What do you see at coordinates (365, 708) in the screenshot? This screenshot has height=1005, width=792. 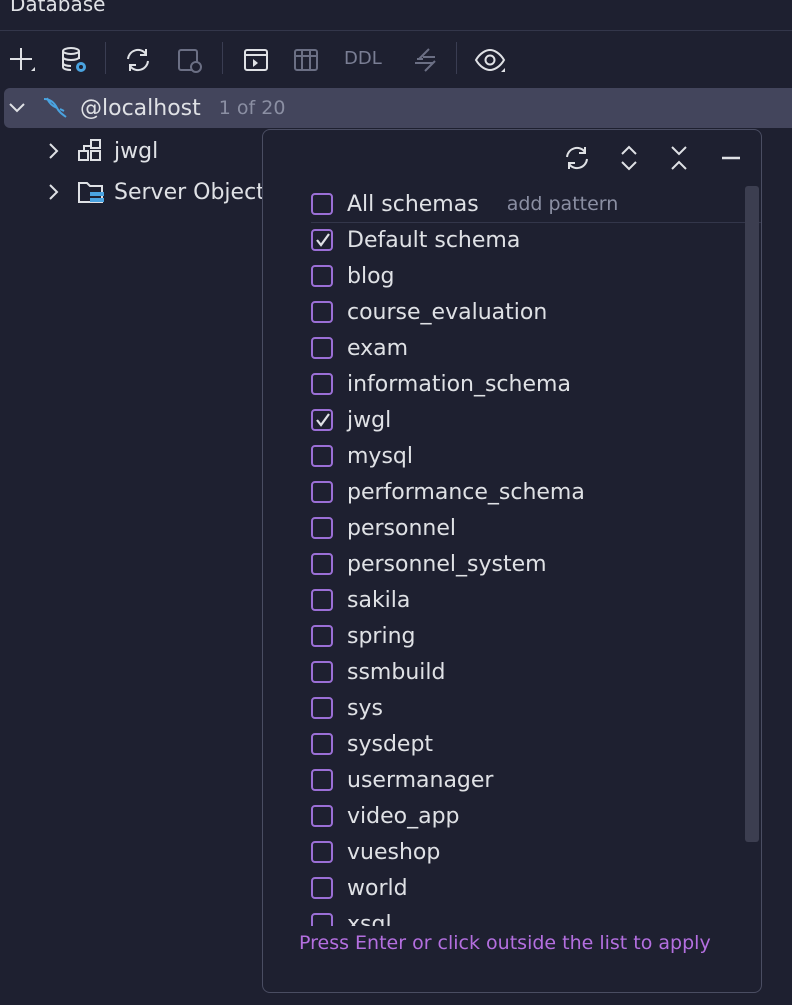 I see `schema-label: sys` at bounding box center [365, 708].